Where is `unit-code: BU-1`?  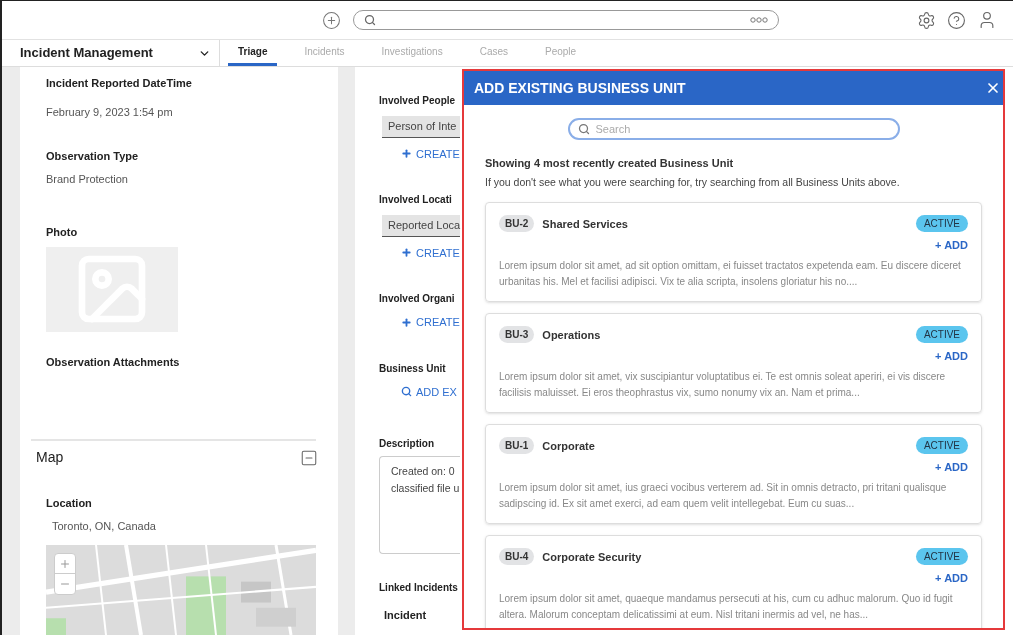 unit-code: BU-1 is located at coordinates (517, 446).